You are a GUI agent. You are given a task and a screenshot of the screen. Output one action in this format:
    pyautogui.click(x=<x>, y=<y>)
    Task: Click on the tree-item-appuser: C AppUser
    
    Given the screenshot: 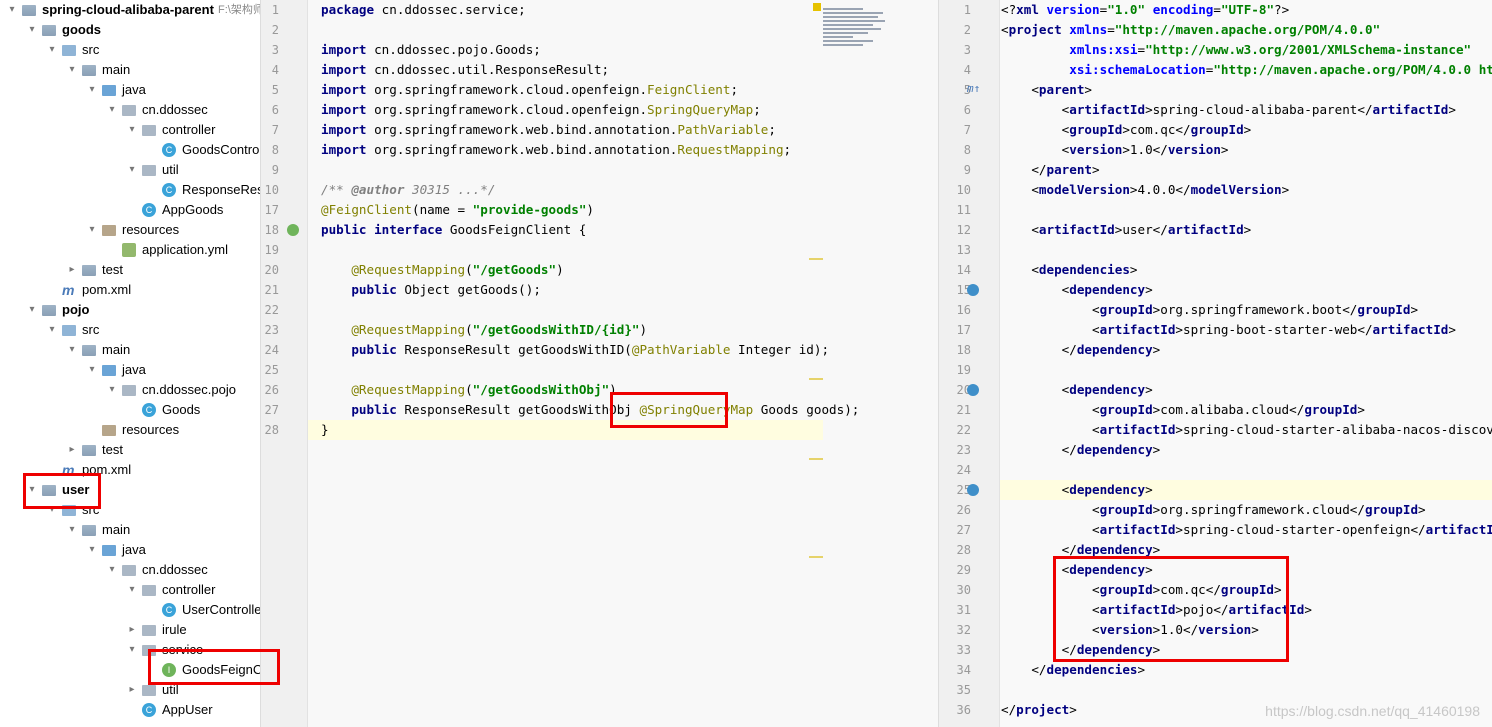 What is the action you would take?
    pyautogui.click(x=130, y=710)
    